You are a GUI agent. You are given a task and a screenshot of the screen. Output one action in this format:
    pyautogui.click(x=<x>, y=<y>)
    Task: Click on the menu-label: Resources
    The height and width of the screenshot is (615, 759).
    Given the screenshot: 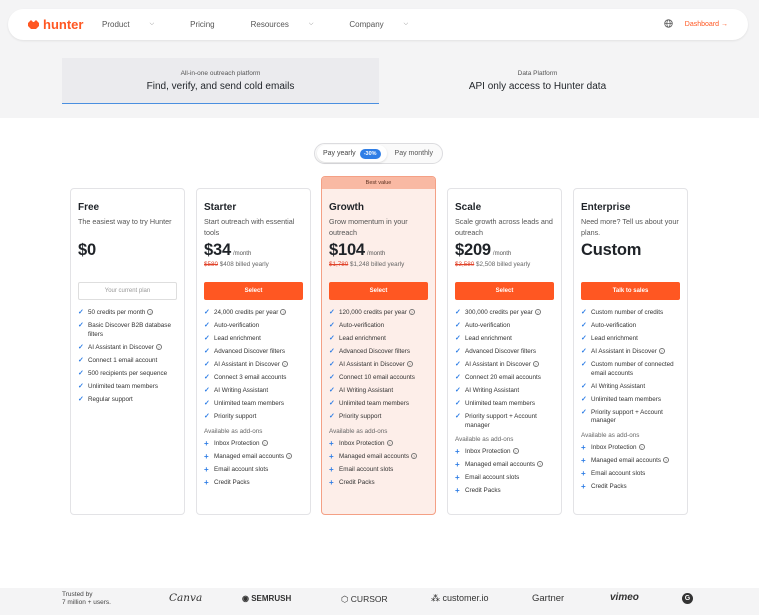 What is the action you would take?
    pyautogui.click(x=269, y=24)
    